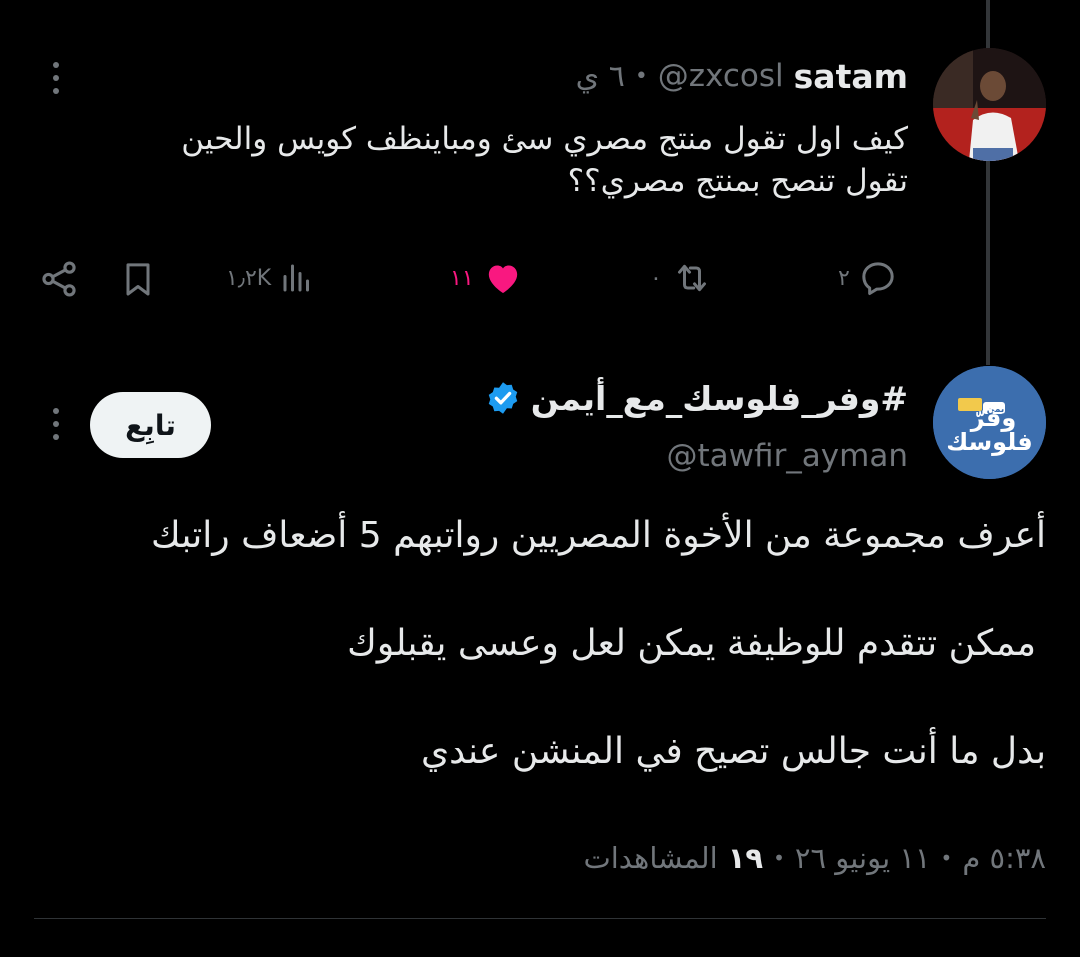 The width and height of the screenshot is (1080, 957). What do you see at coordinates (650, 858) in the screenshot?
I see `views-label: المشاهدات` at bounding box center [650, 858].